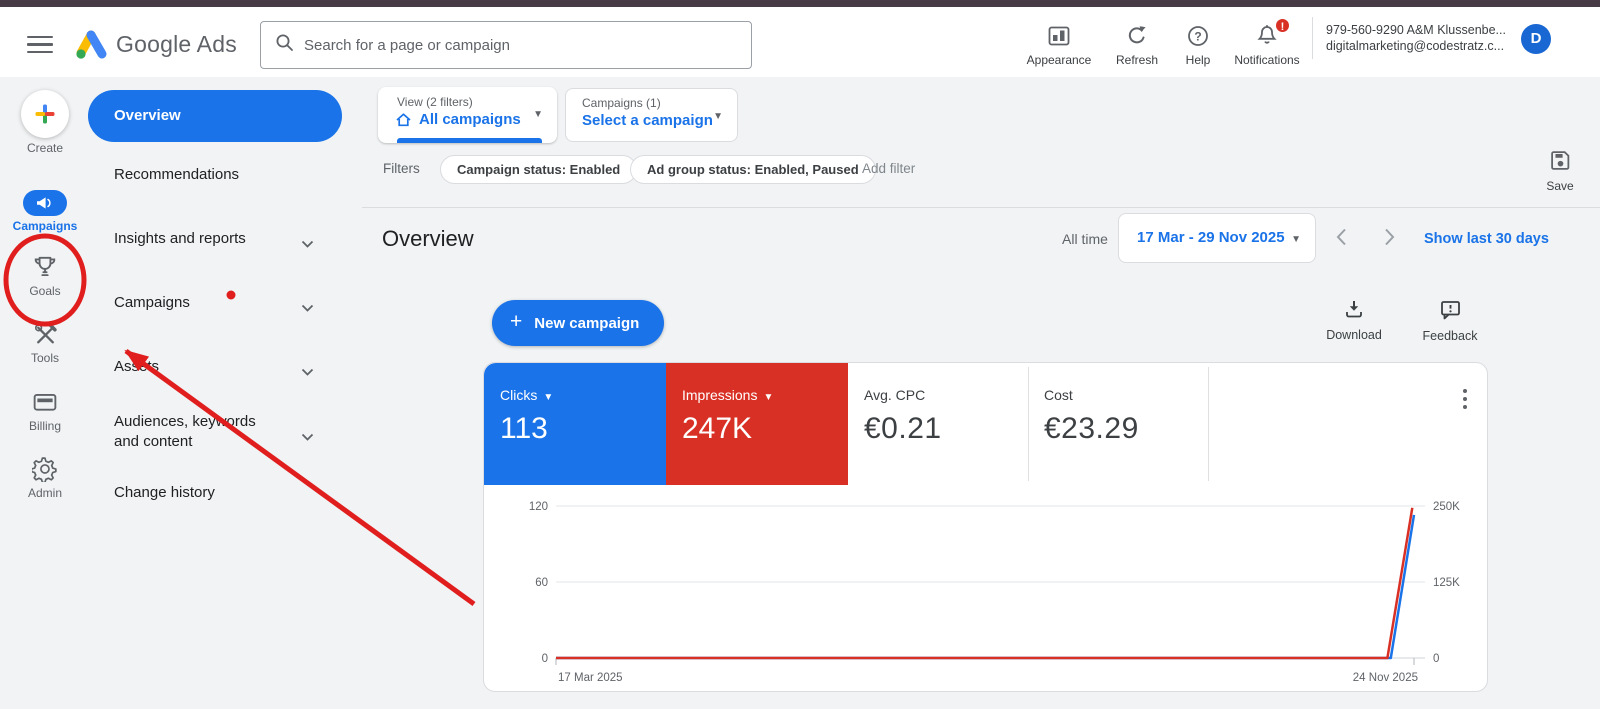  I want to click on gear-icon, so click(45, 469).